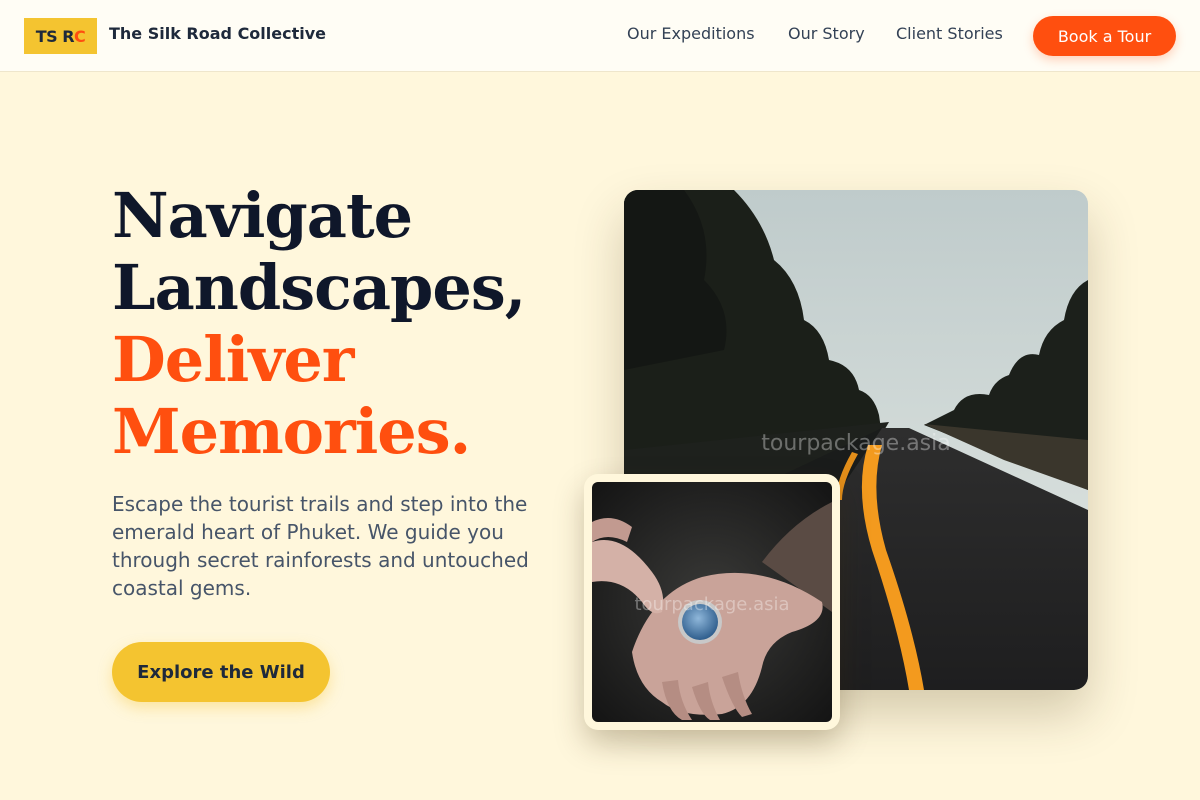  I want to click on headline-line-2: Landscapes,, so click(319, 287).